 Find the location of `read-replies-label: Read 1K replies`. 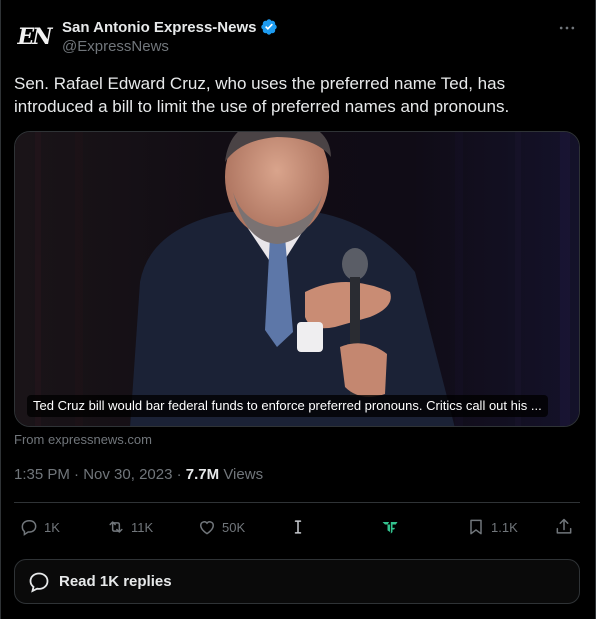

read-replies-label: Read 1K replies is located at coordinates (115, 581).